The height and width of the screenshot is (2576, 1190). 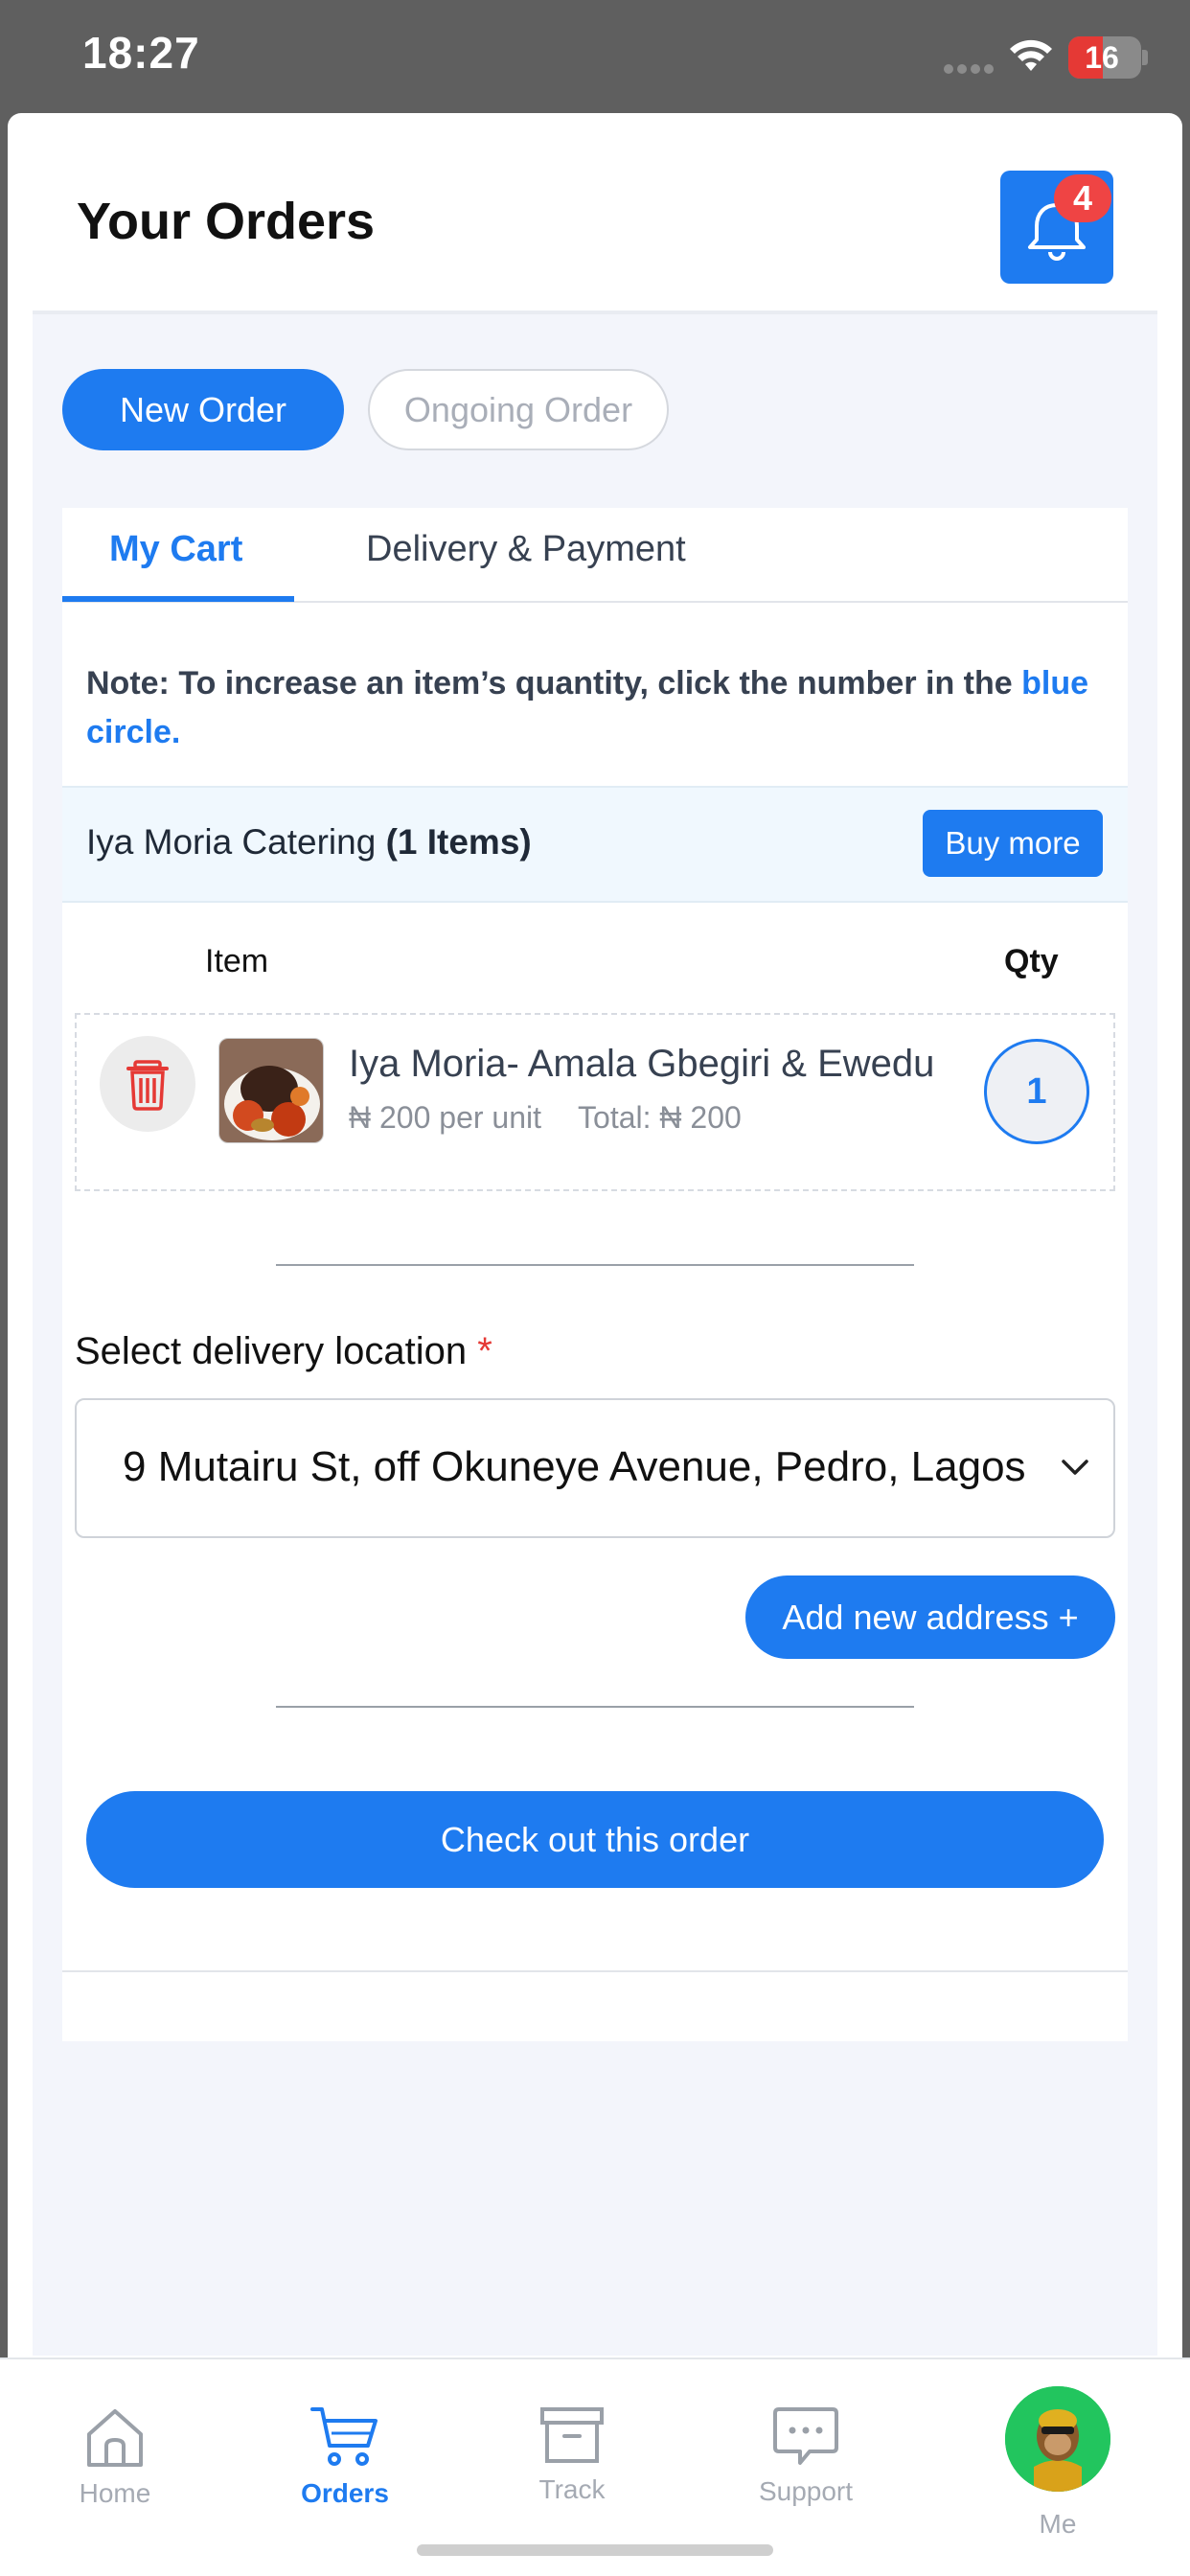 I want to click on battery-level: 16, so click(x=1102, y=57).